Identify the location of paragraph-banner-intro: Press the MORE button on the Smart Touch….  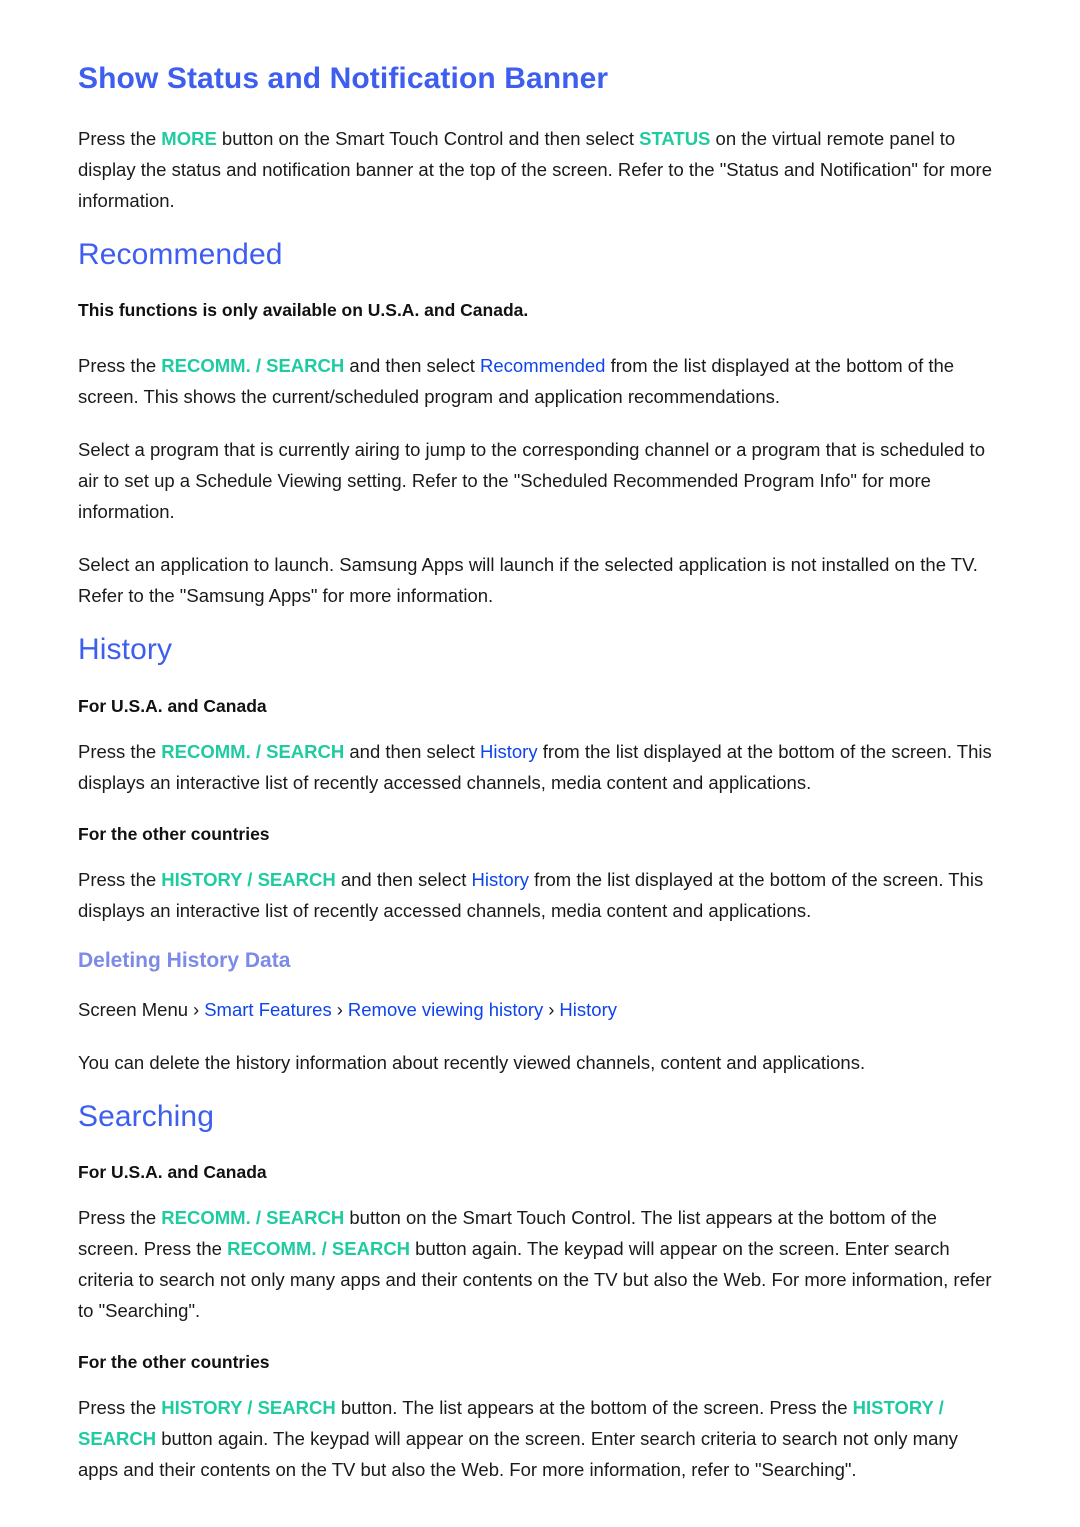
(540, 169).